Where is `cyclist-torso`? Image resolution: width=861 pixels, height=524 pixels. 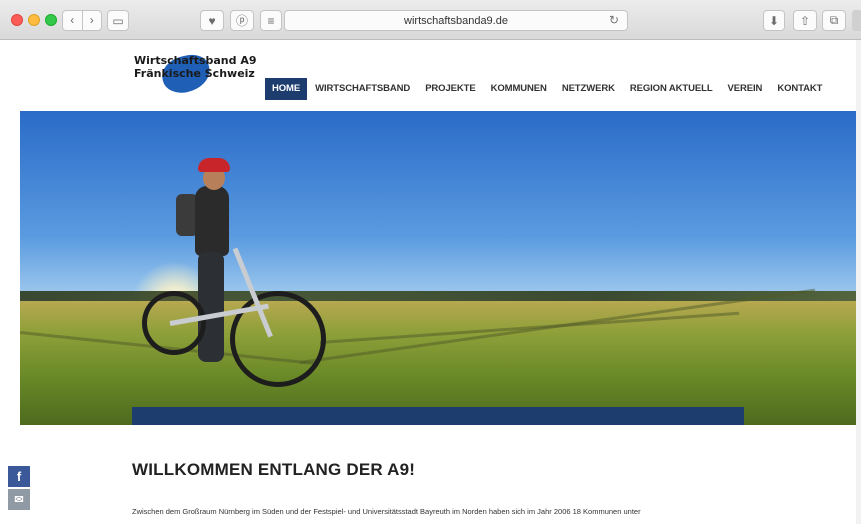 cyclist-torso is located at coordinates (212, 221).